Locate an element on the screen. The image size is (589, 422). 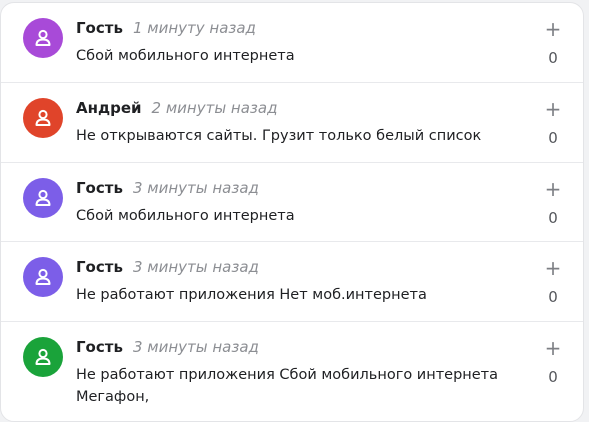
comment-meta: Андрей 2 минуты назад is located at coordinates (176, 108).